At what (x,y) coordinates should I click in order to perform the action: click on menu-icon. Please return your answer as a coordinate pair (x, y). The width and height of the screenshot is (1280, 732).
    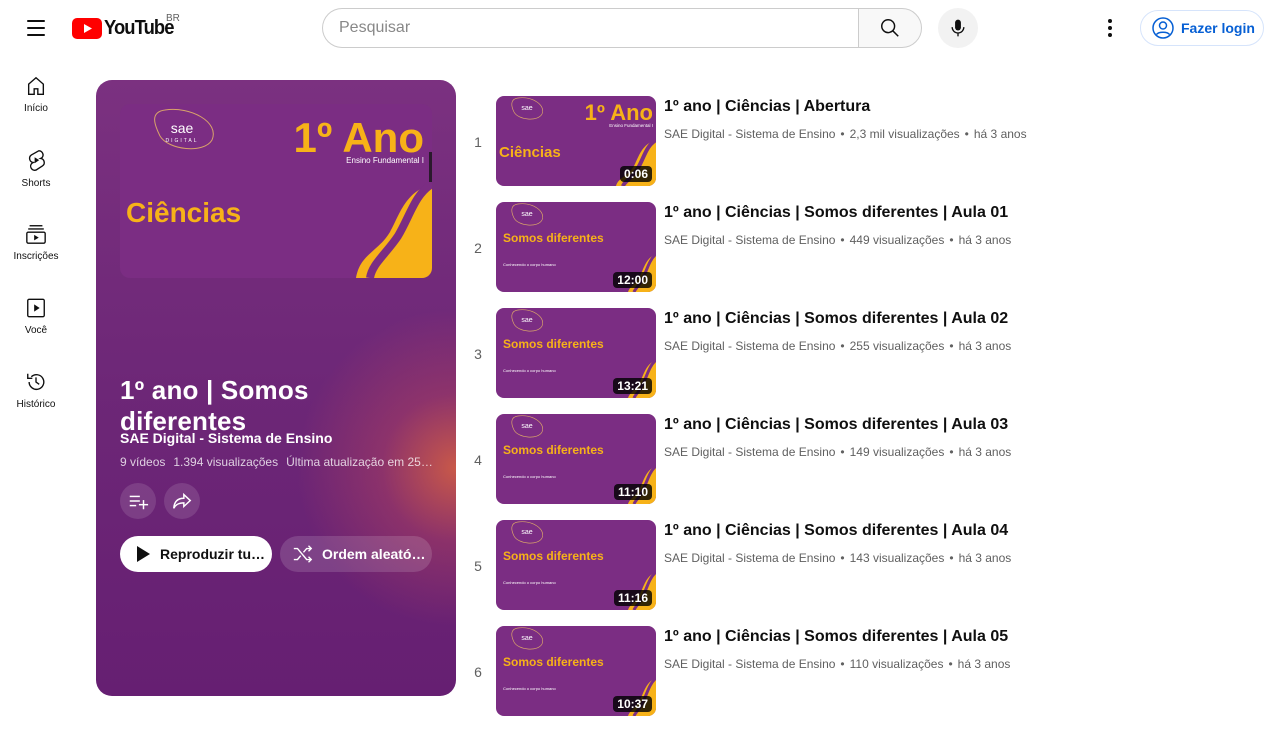
    Looking at the image, I should click on (36, 28).